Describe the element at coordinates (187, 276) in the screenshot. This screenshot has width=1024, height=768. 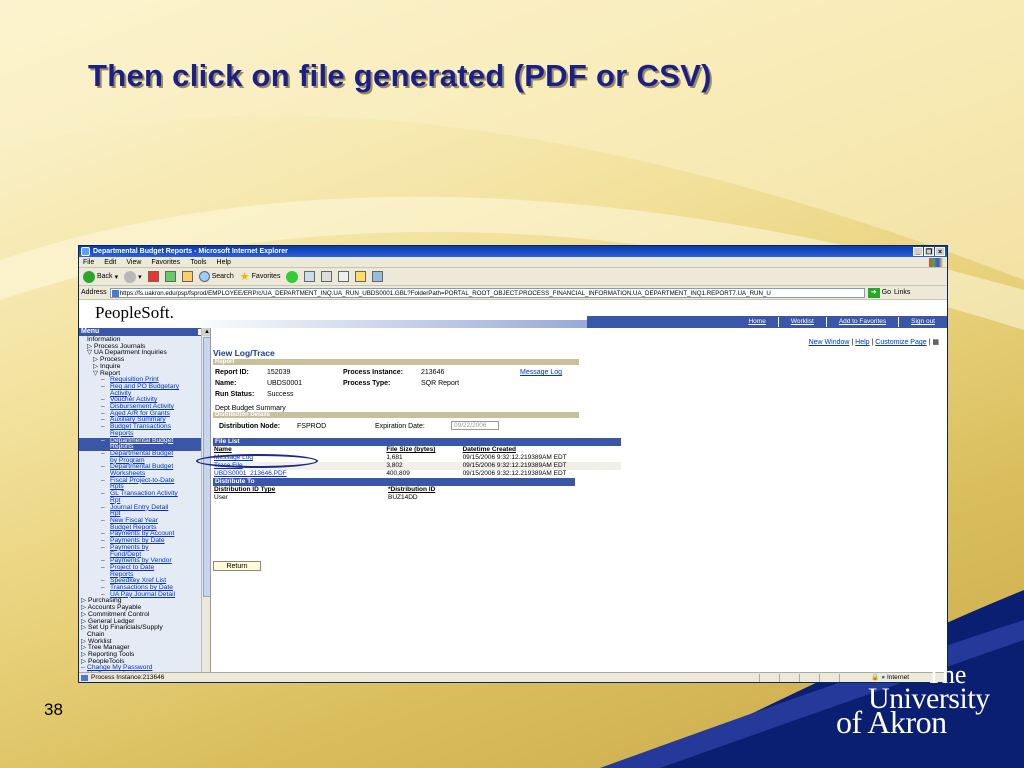
I see `home-icon` at that location.